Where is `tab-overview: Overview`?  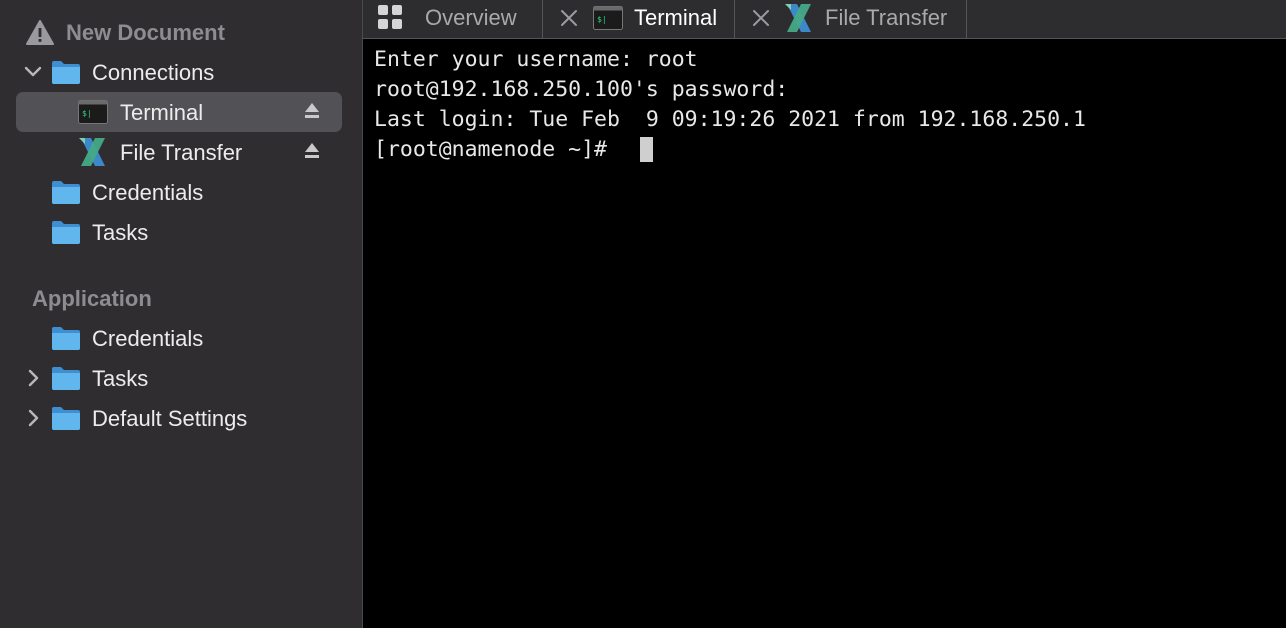
tab-overview: Overview is located at coordinates (453, 19).